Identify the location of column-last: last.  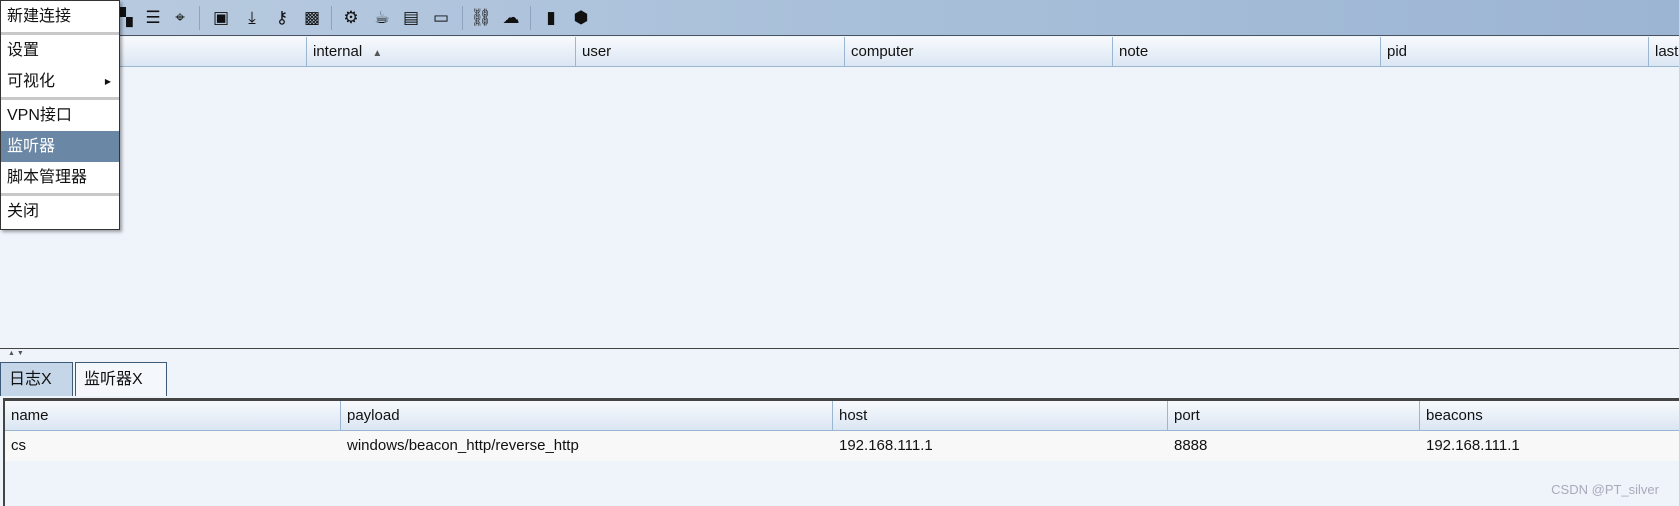
(1663, 52).